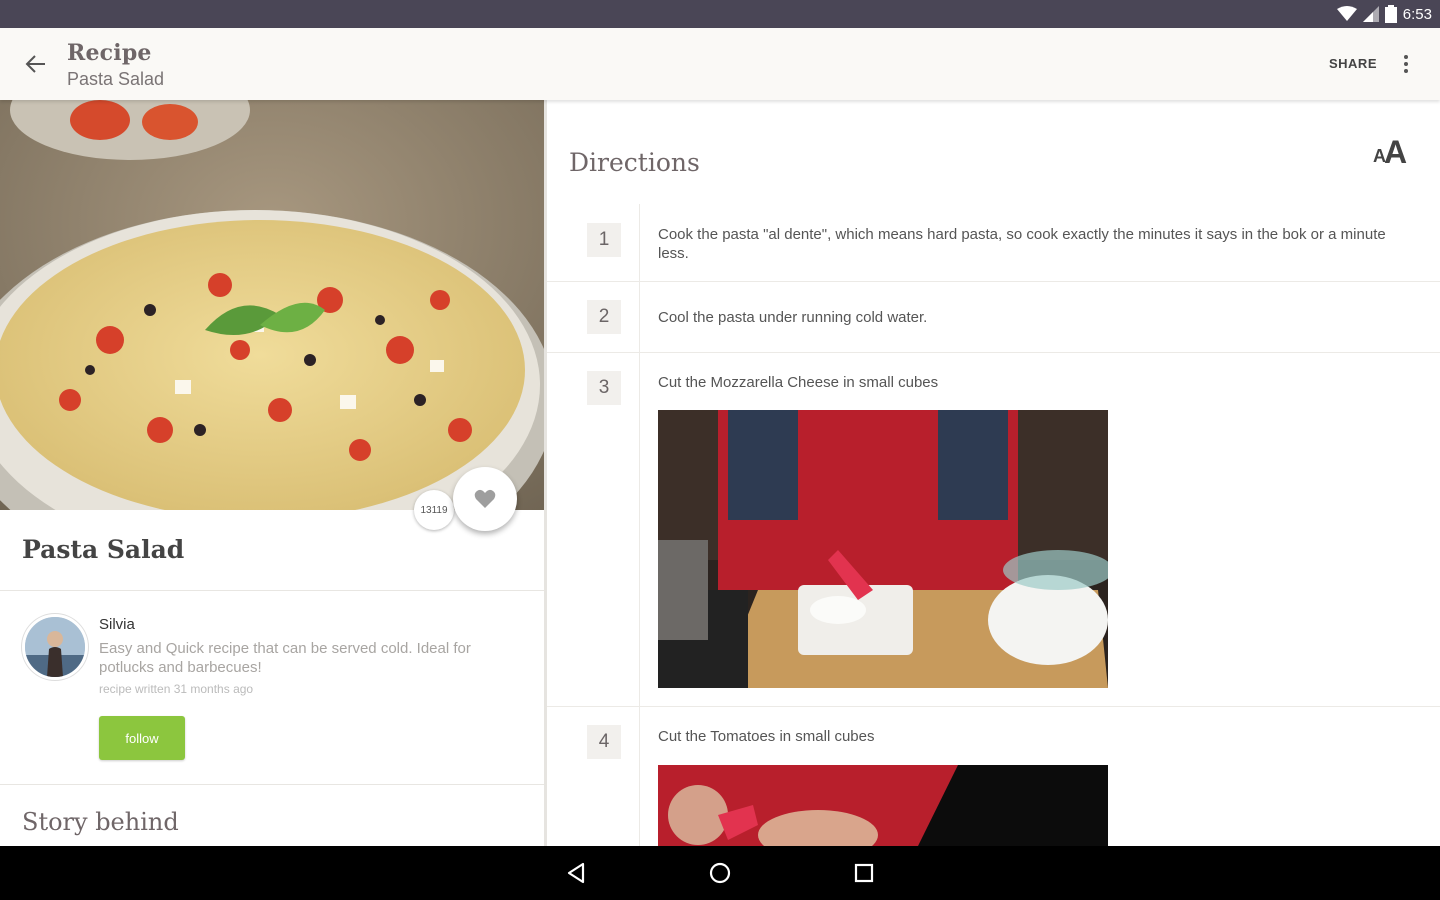 This screenshot has width=1440, height=900. Describe the element at coordinates (1370, 14) in the screenshot. I see `cell-signal-icon` at that location.